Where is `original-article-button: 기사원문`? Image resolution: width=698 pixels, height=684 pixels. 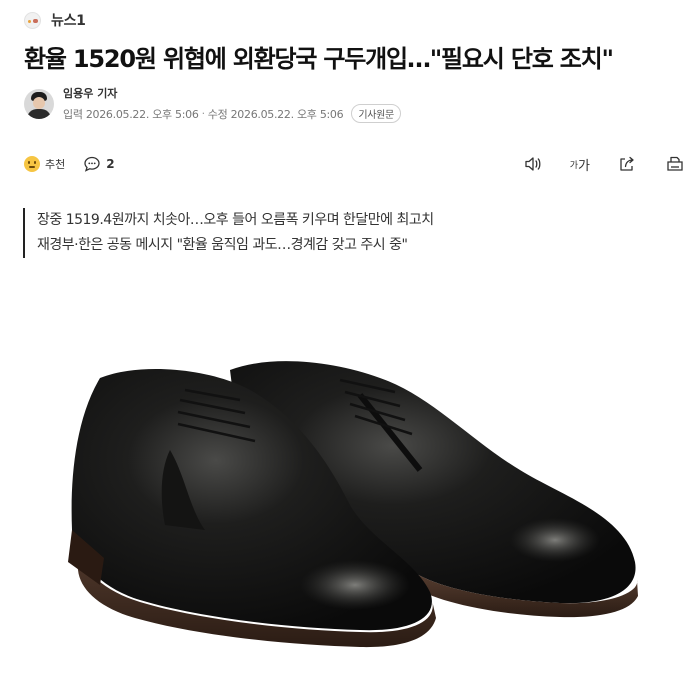 original-article-button: 기사원문 is located at coordinates (376, 113).